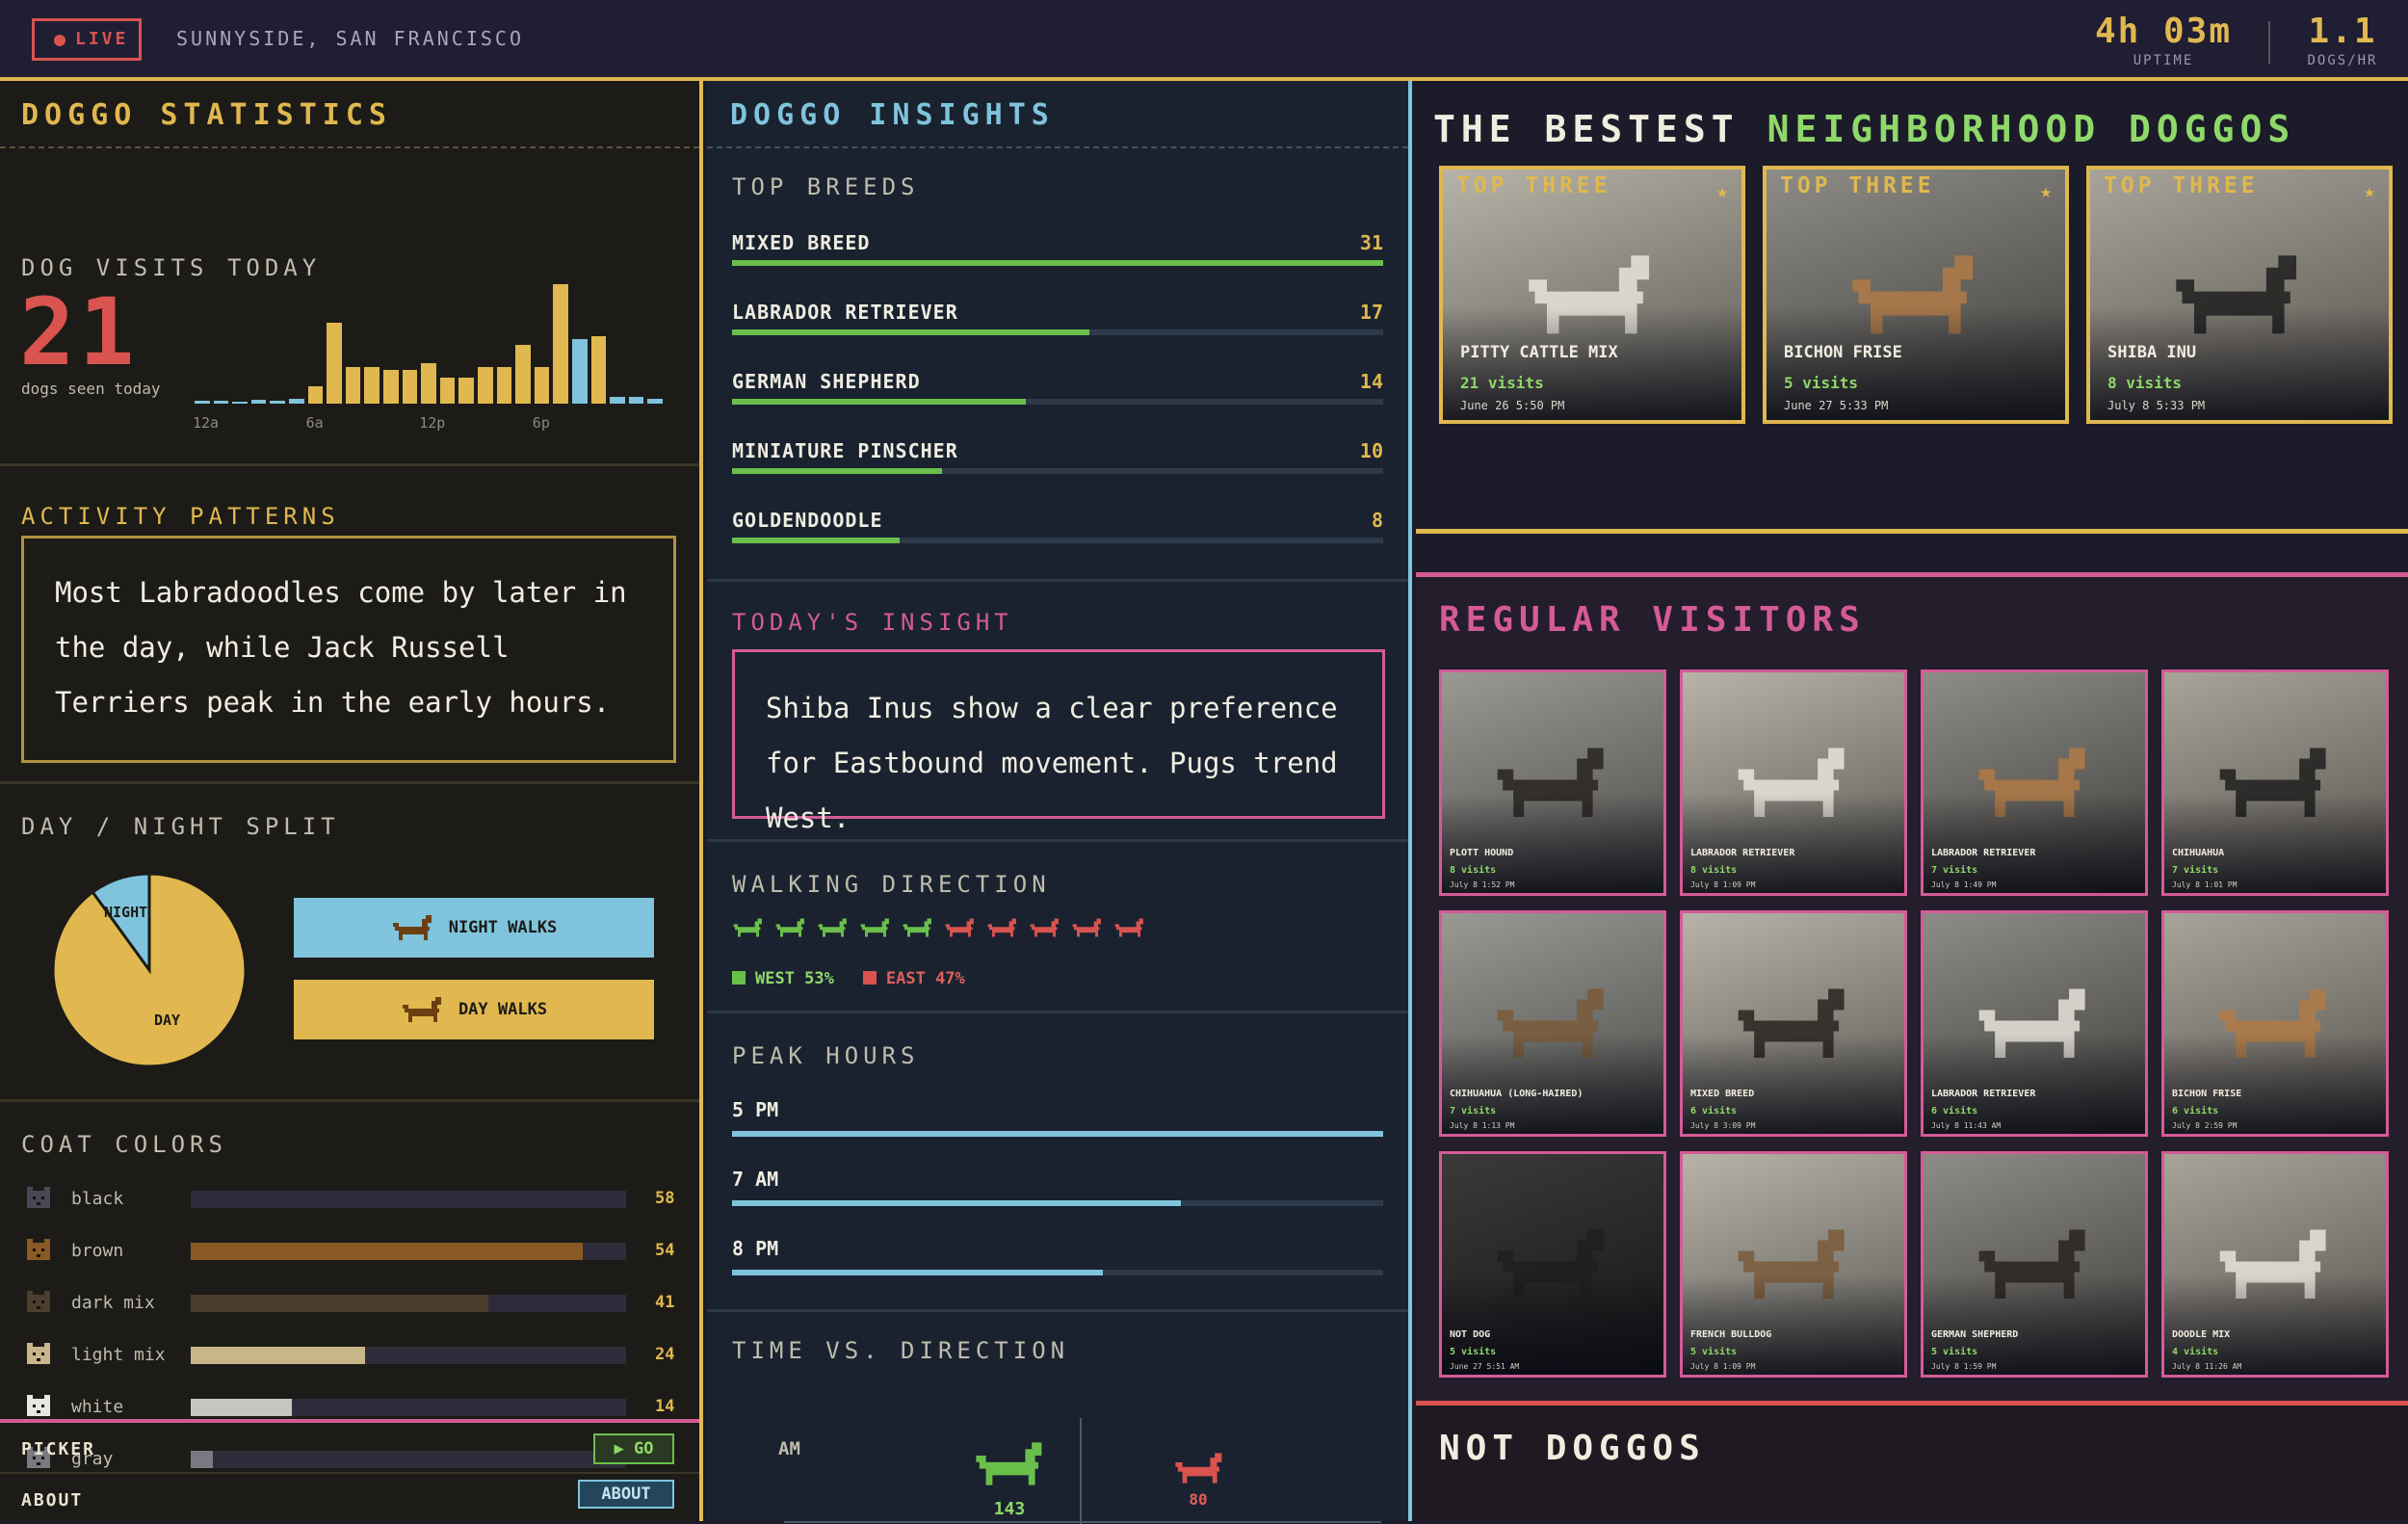 This screenshot has width=2408, height=1524. What do you see at coordinates (1057, 258) in the screenshot?
I see `breed-row: MIXED BREED 31` at bounding box center [1057, 258].